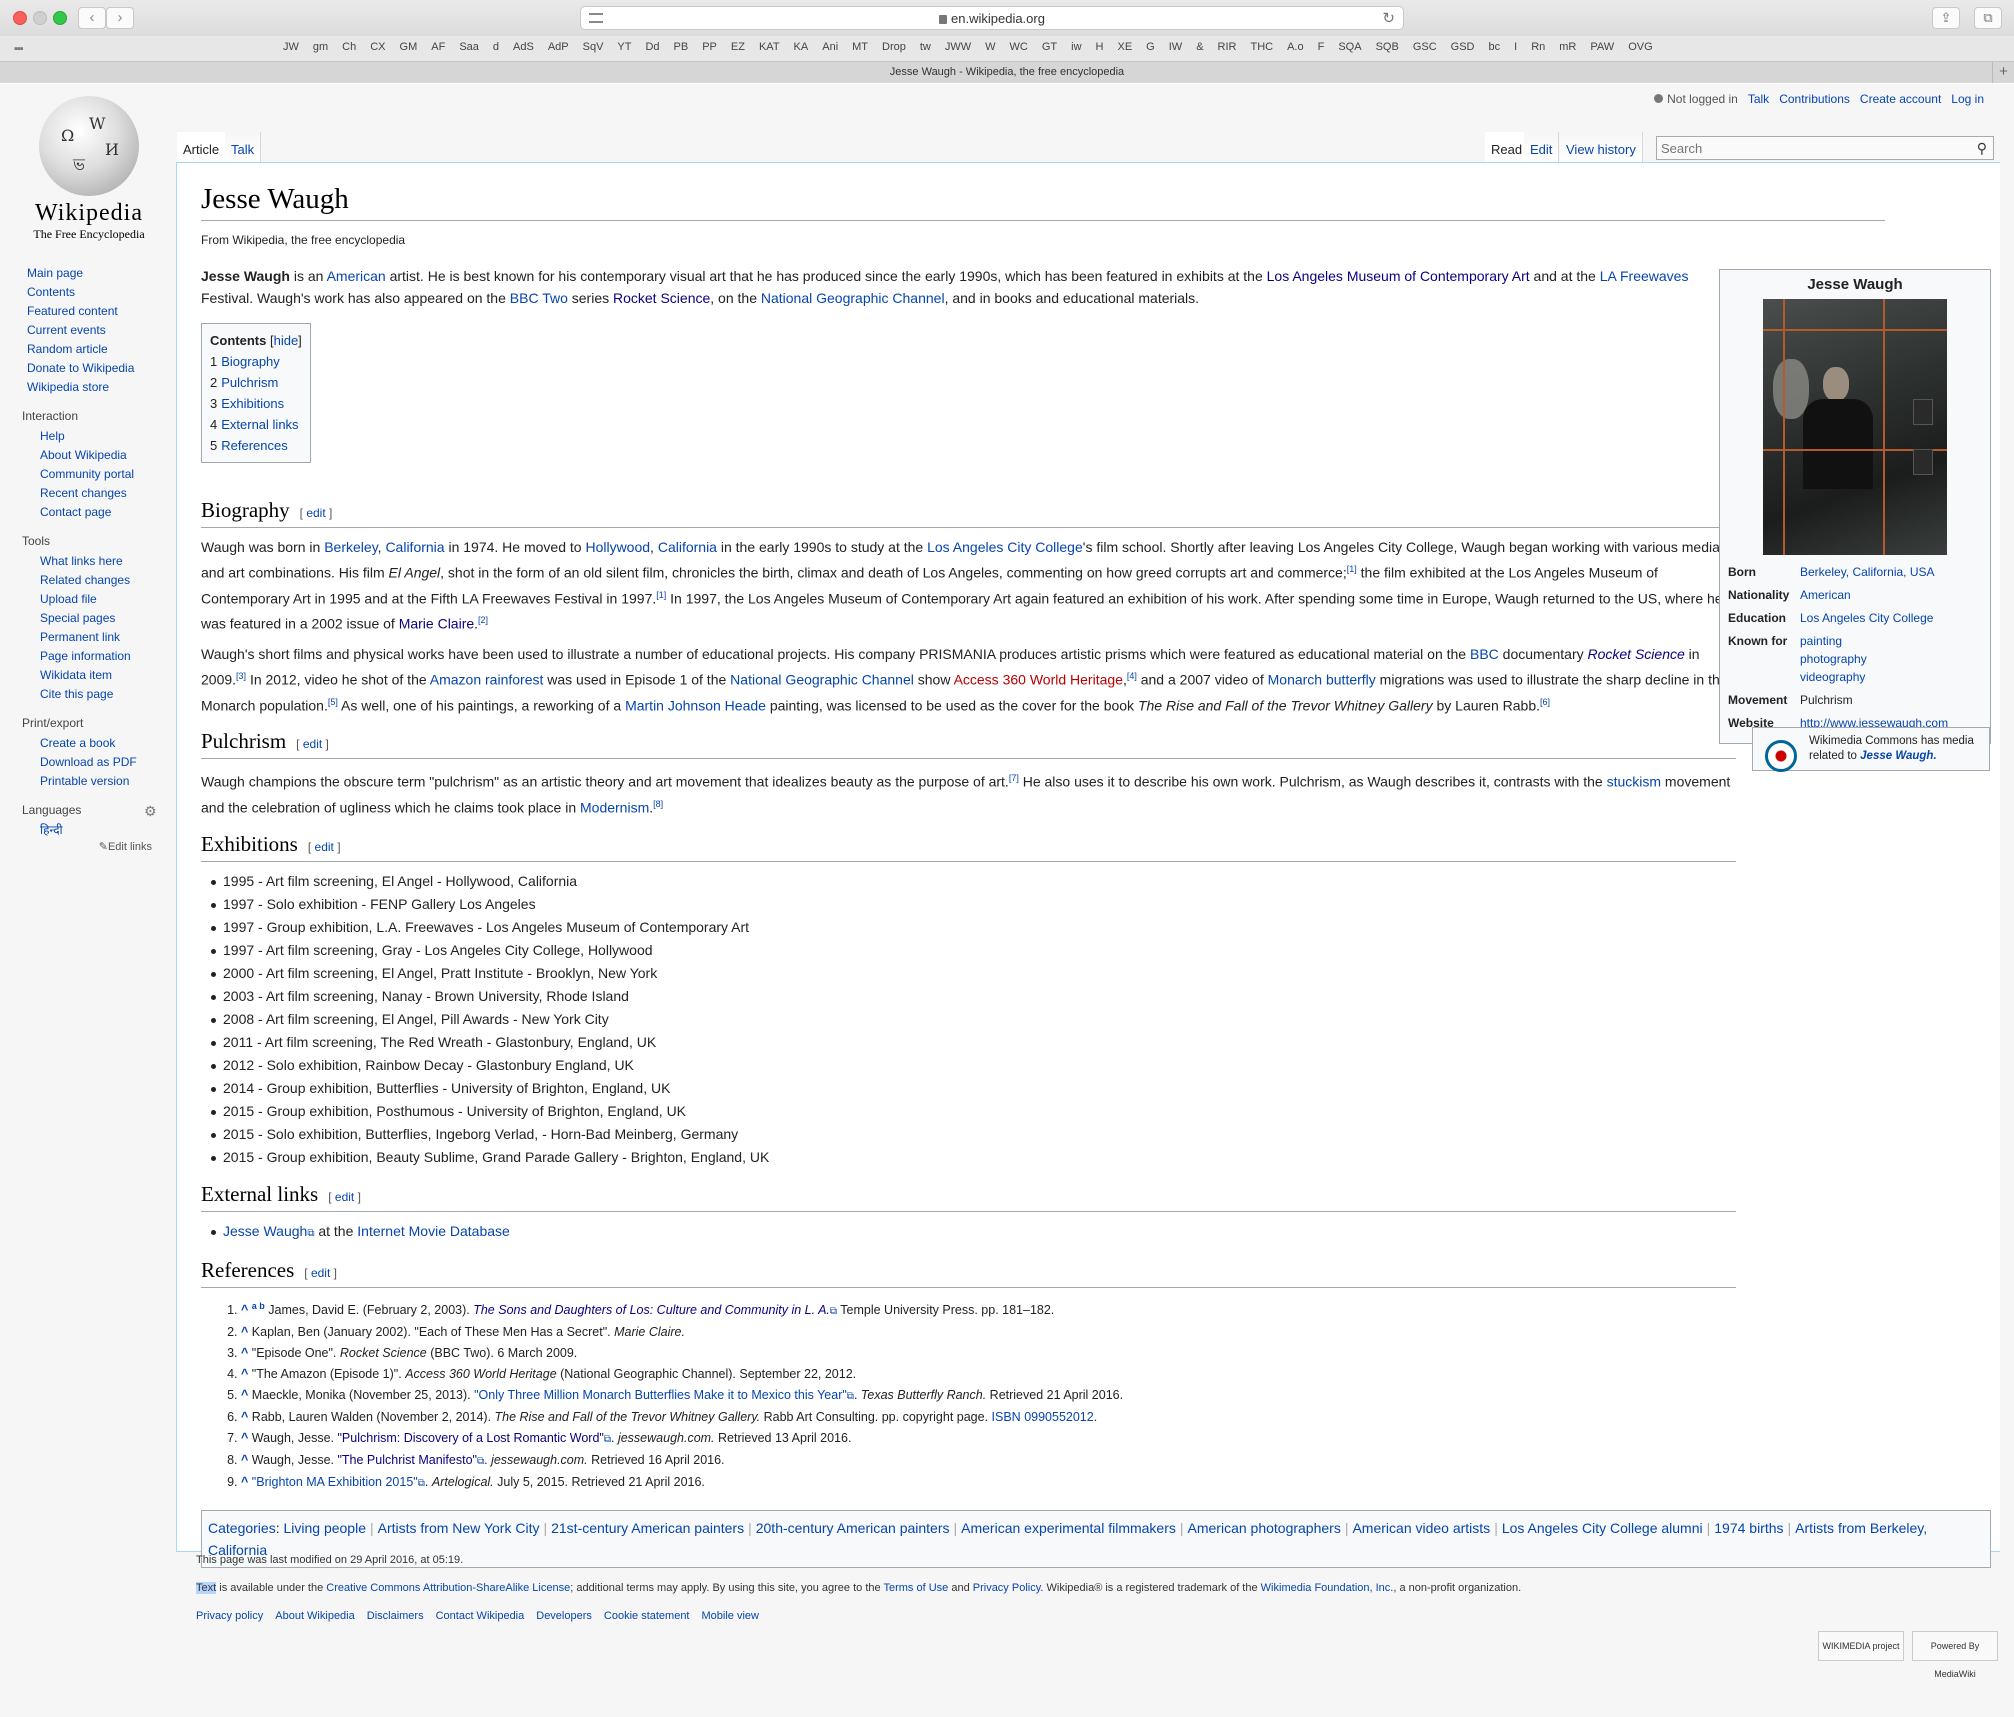 The width and height of the screenshot is (2014, 1717). Describe the element at coordinates (409, 47) in the screenshot. I see `bookmark-item: GM` at that location.